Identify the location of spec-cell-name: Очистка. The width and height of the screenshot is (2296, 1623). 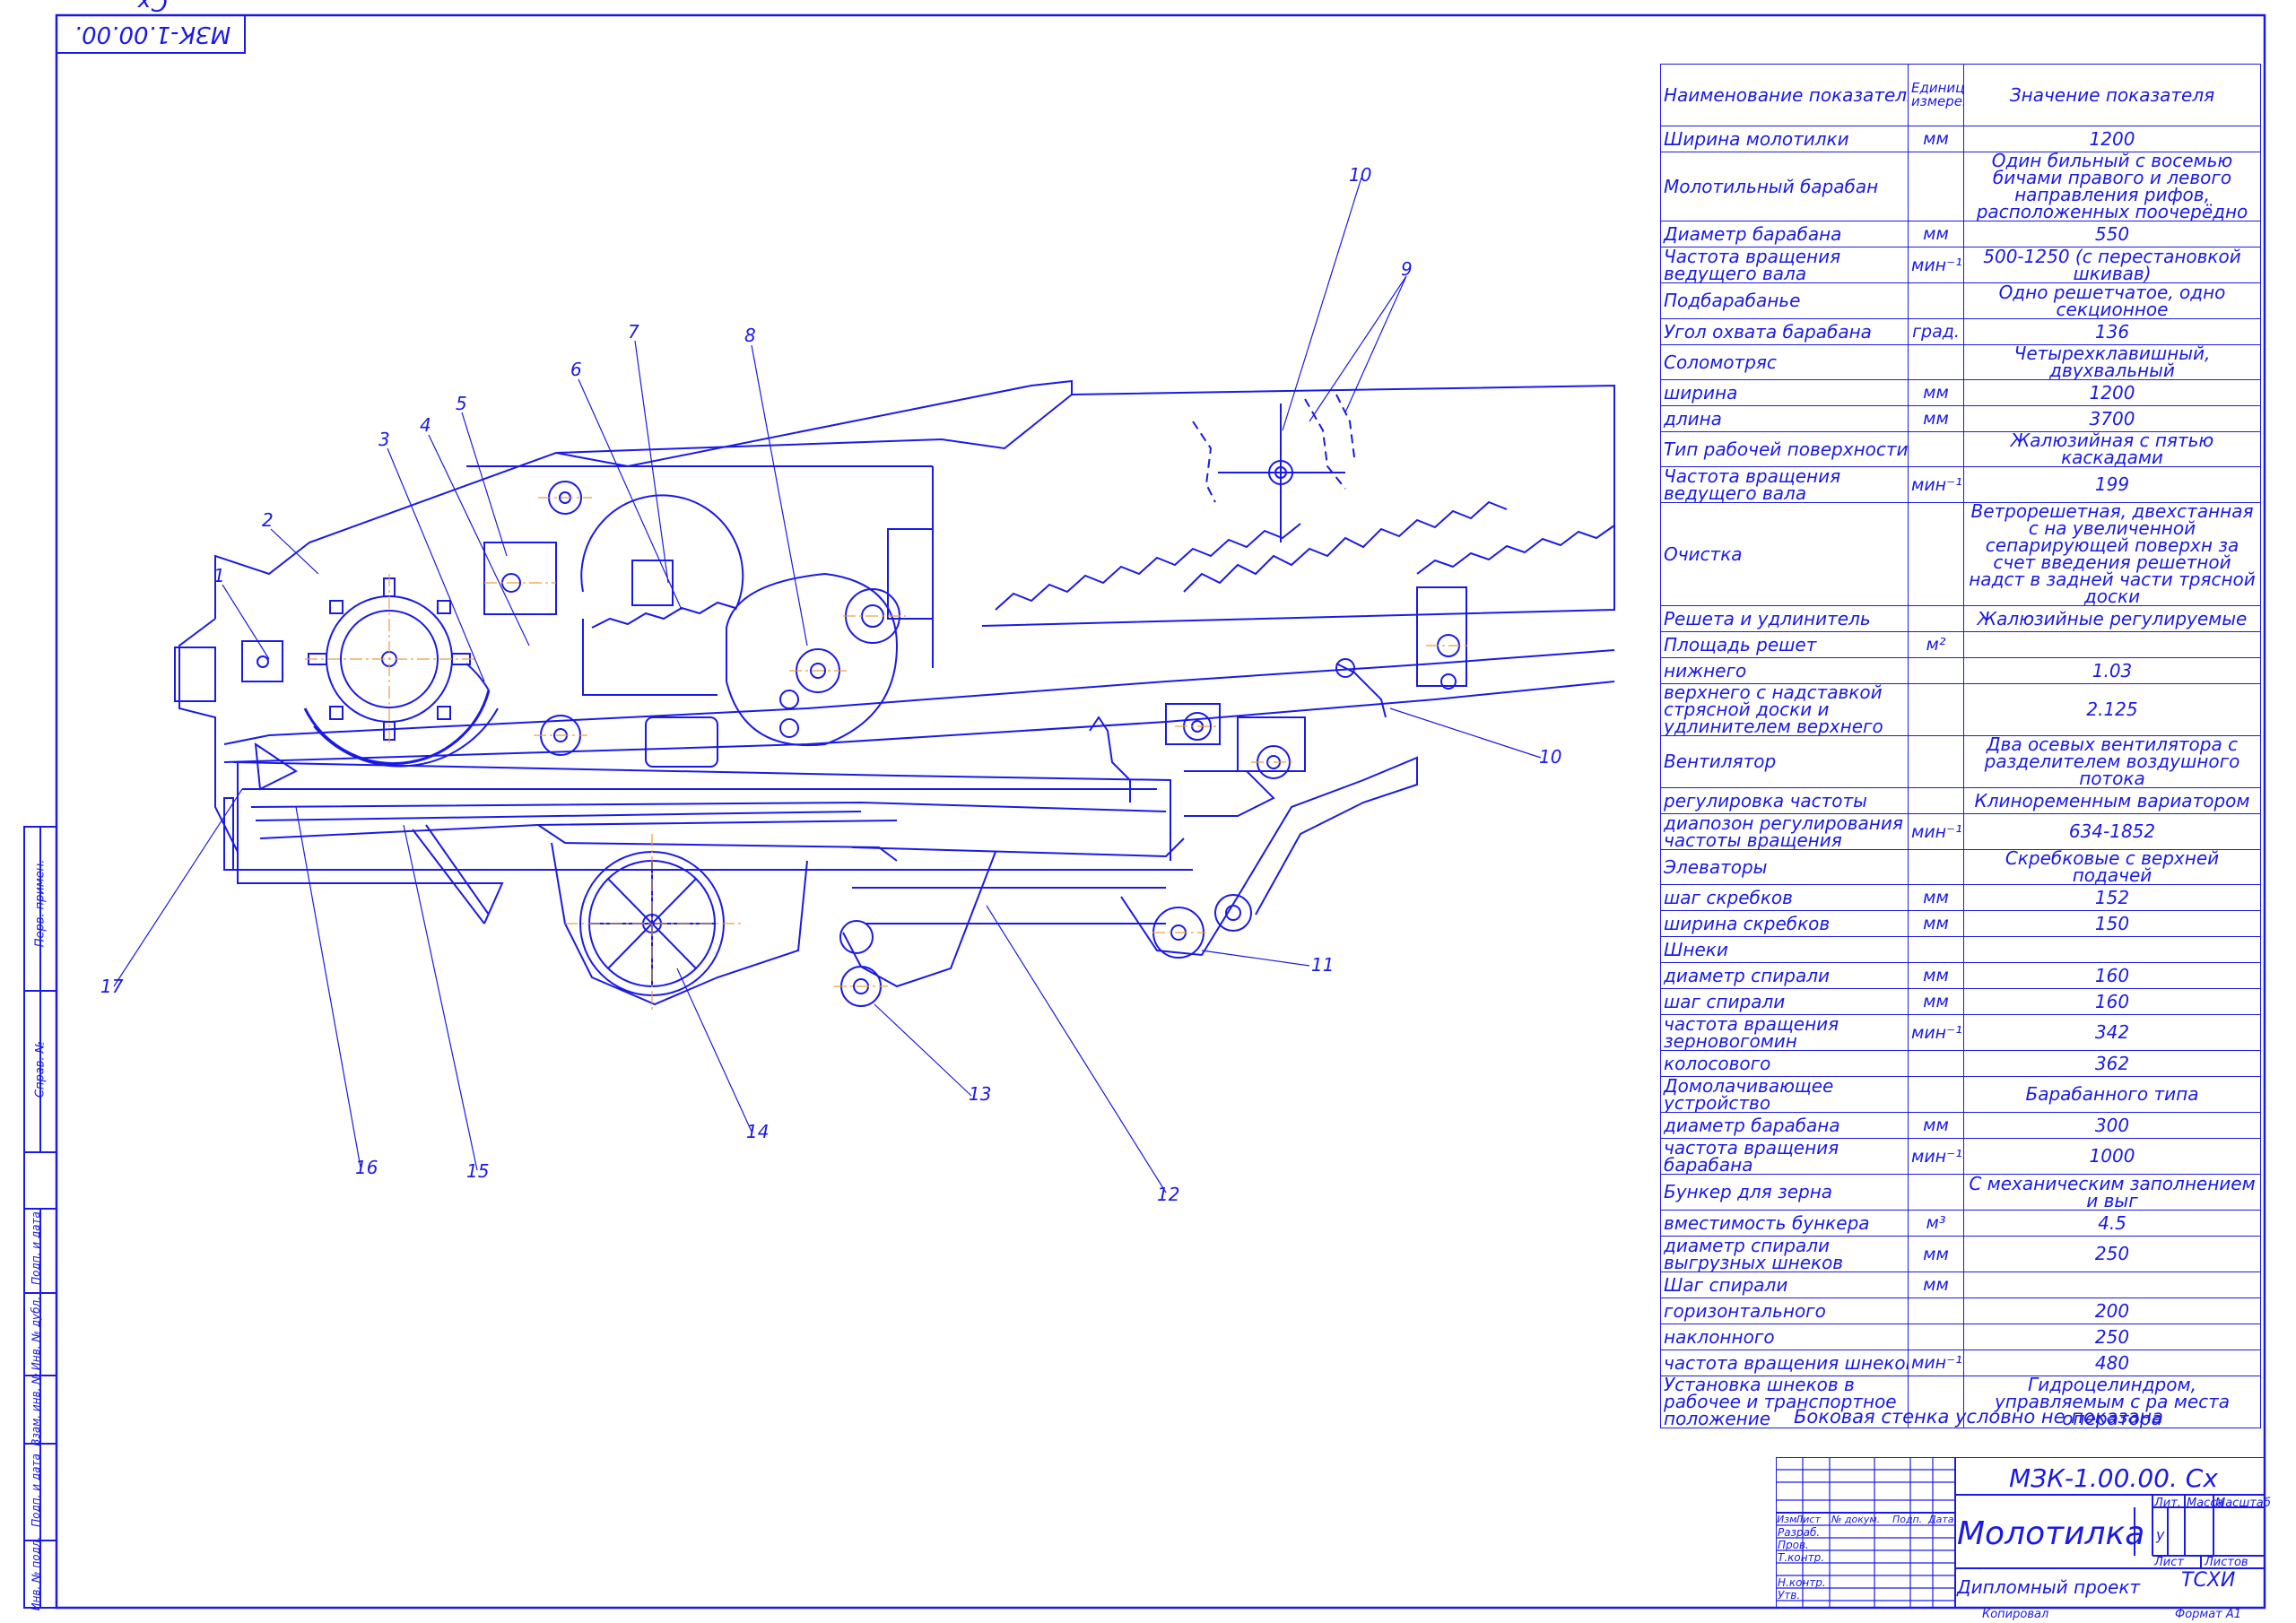
(1784, 554).